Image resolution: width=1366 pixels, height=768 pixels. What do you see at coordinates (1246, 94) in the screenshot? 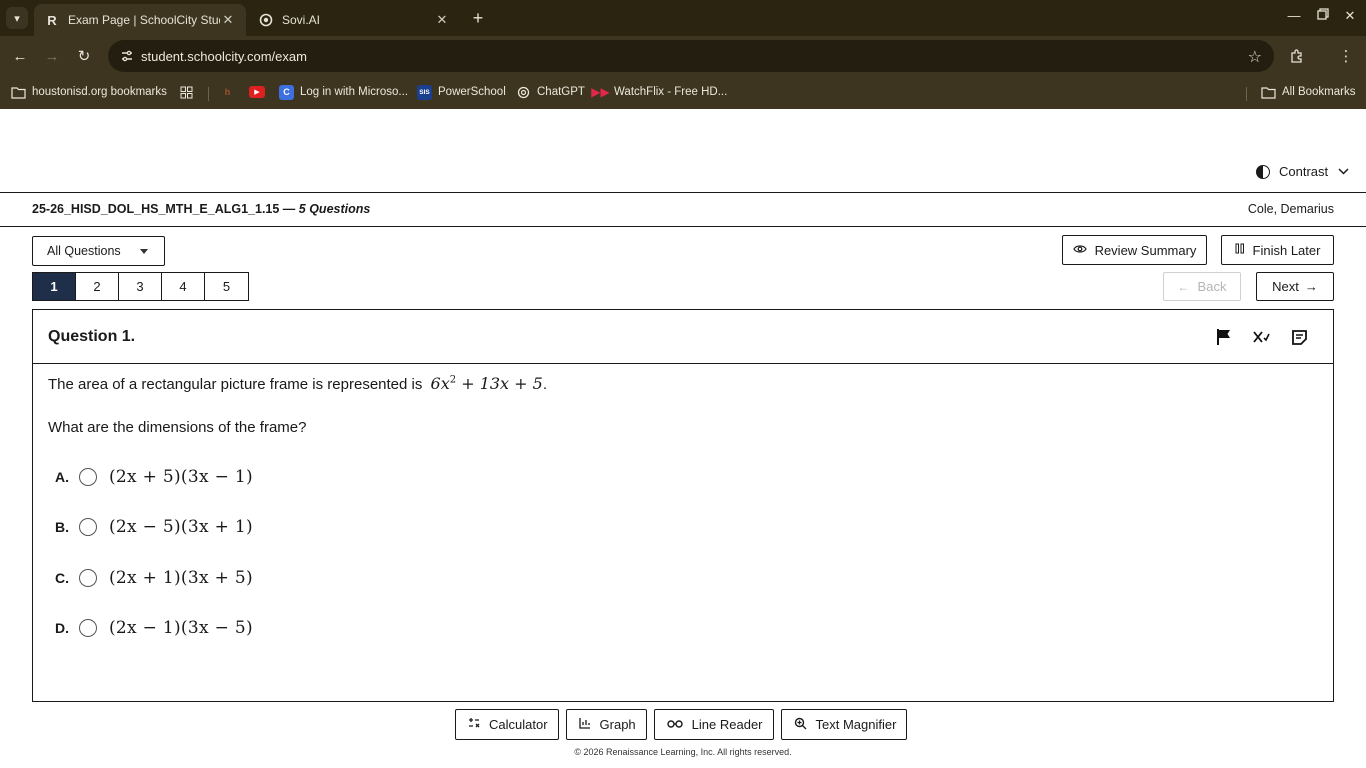
I see `bookmark-separator` at bounding box center [1246, 94].